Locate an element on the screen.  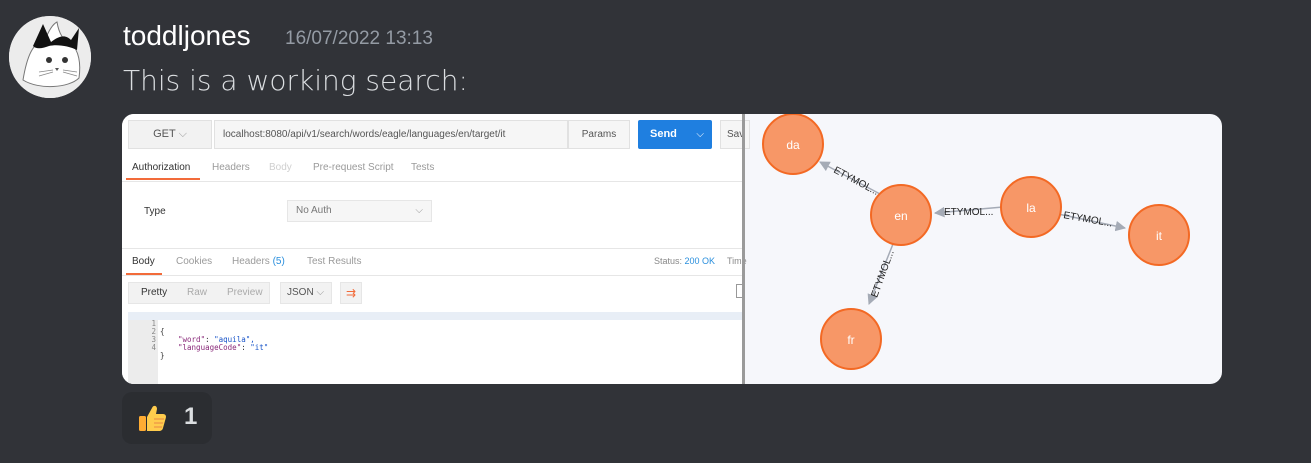
json-value: "it" is located at coordinates (259, 347).